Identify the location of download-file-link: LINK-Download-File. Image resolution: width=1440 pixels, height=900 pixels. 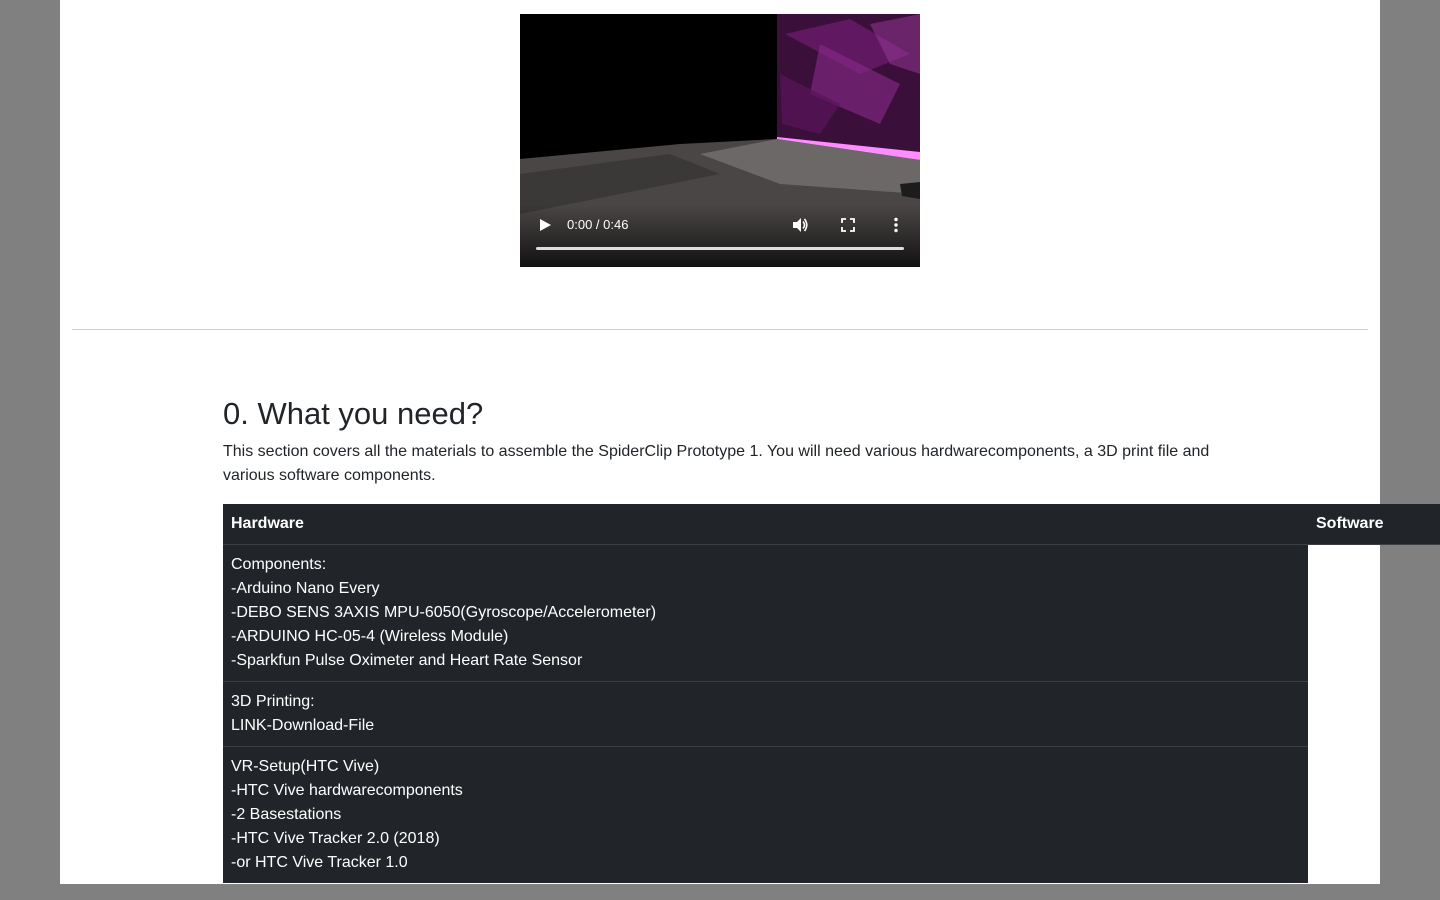
(765, 726).